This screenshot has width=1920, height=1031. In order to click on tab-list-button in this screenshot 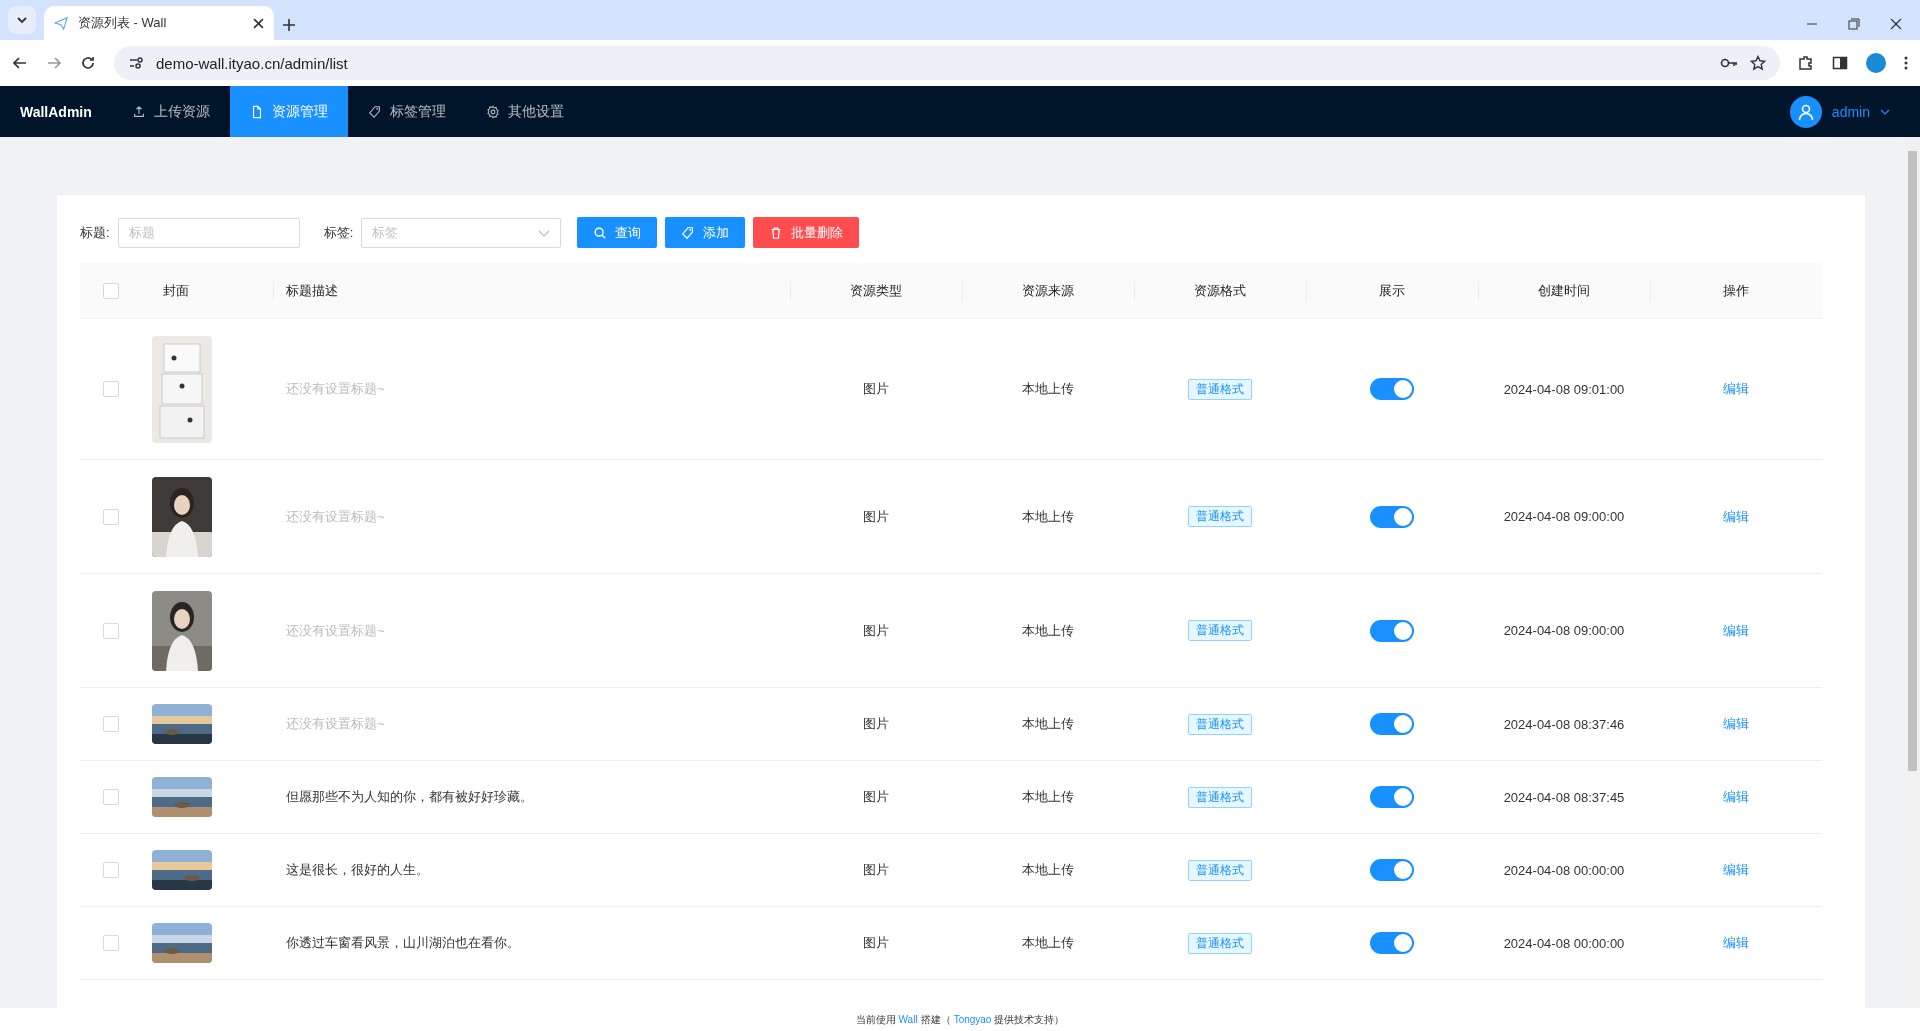, I will do `click(22, 20)`.